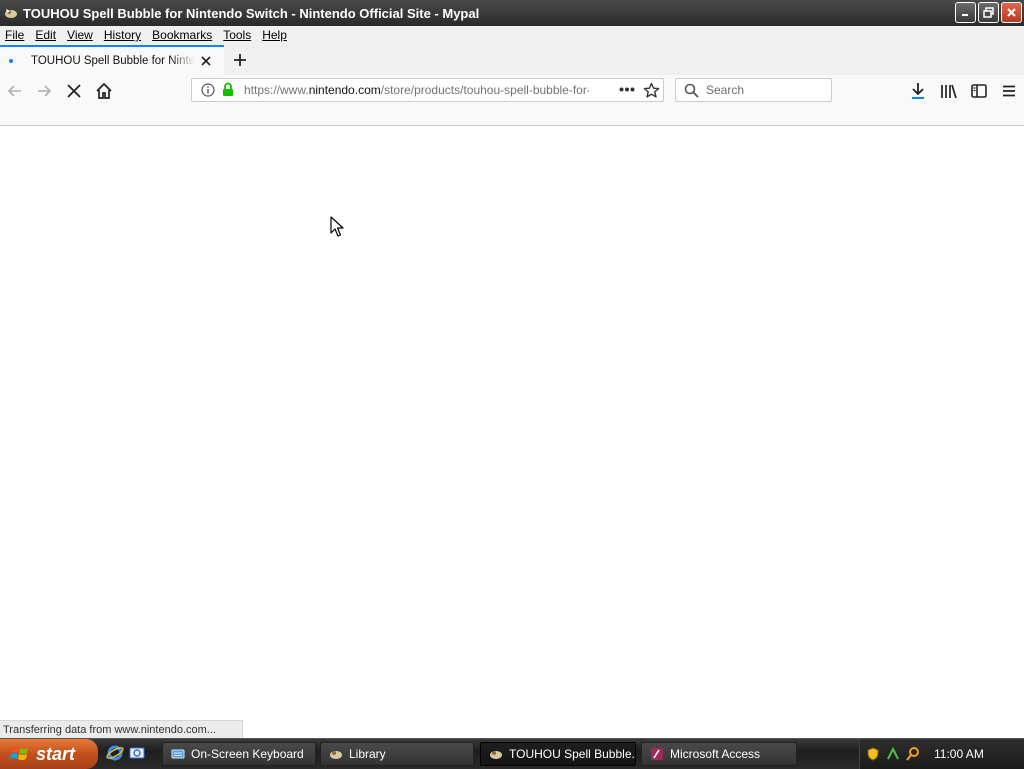  I want to click on menu-history: History, so click(123, 35).